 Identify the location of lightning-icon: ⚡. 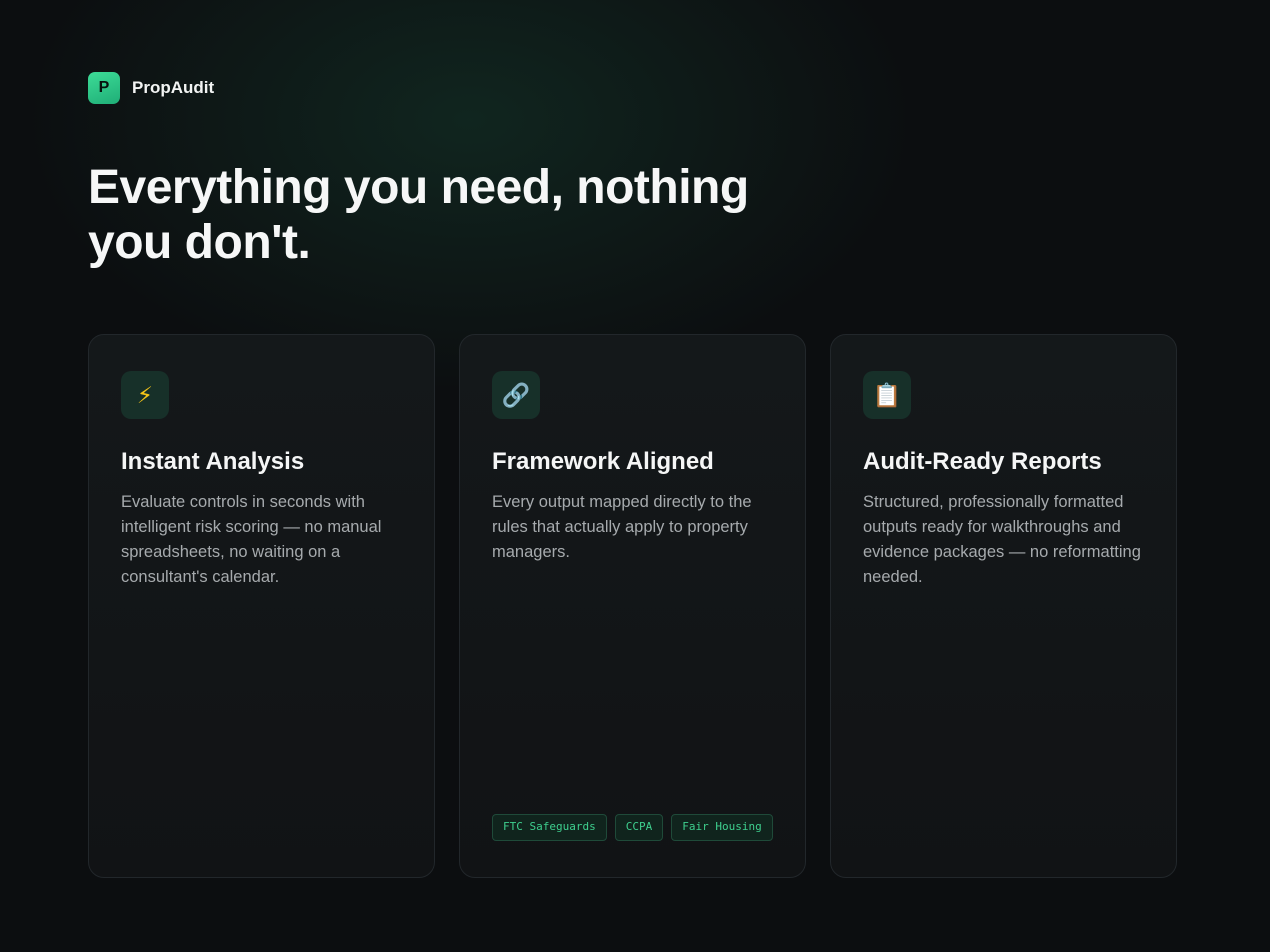
(145, 395).